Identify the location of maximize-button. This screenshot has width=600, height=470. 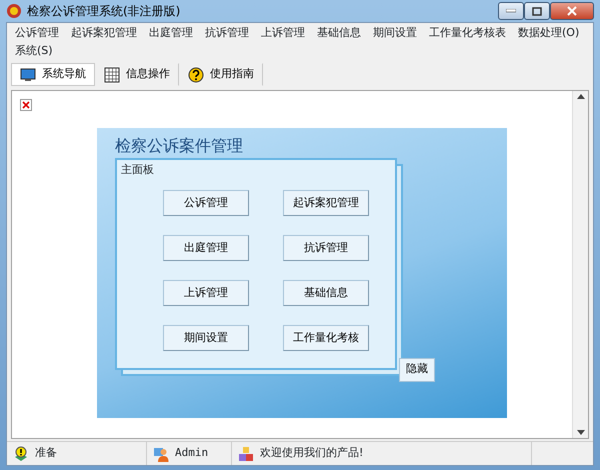
(537, 11).